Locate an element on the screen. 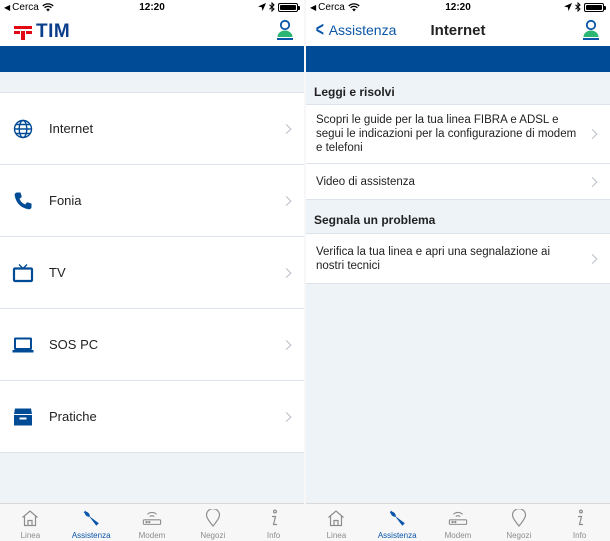 This screenshot has width=610, height=541. menu-item-label: Fonia is located at coordinates (65, 200).